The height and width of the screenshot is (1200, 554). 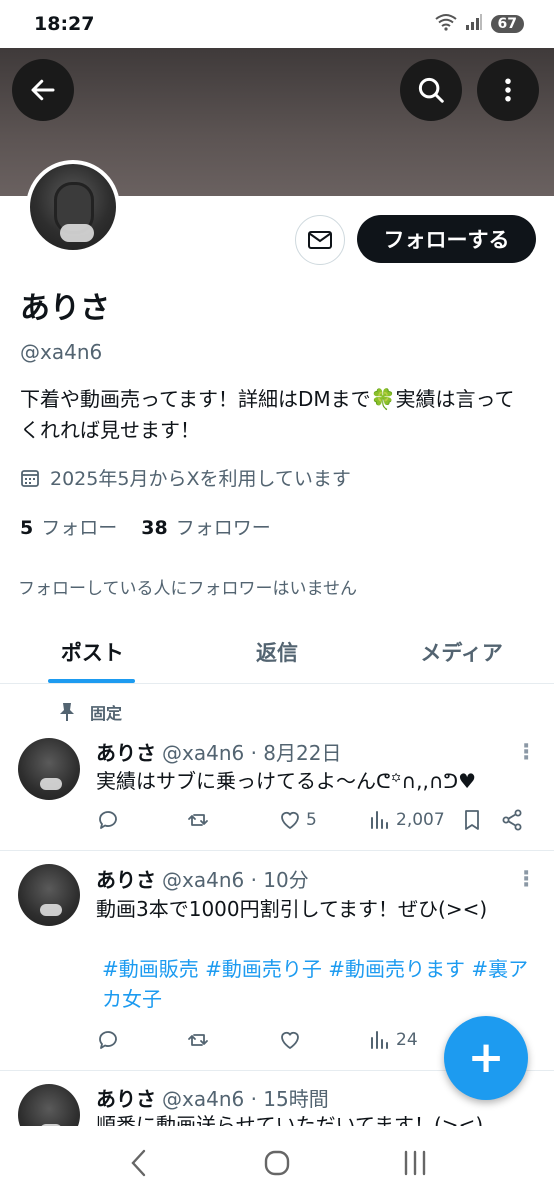 I want to click on recents-icon, so click(x=415, y=1163).